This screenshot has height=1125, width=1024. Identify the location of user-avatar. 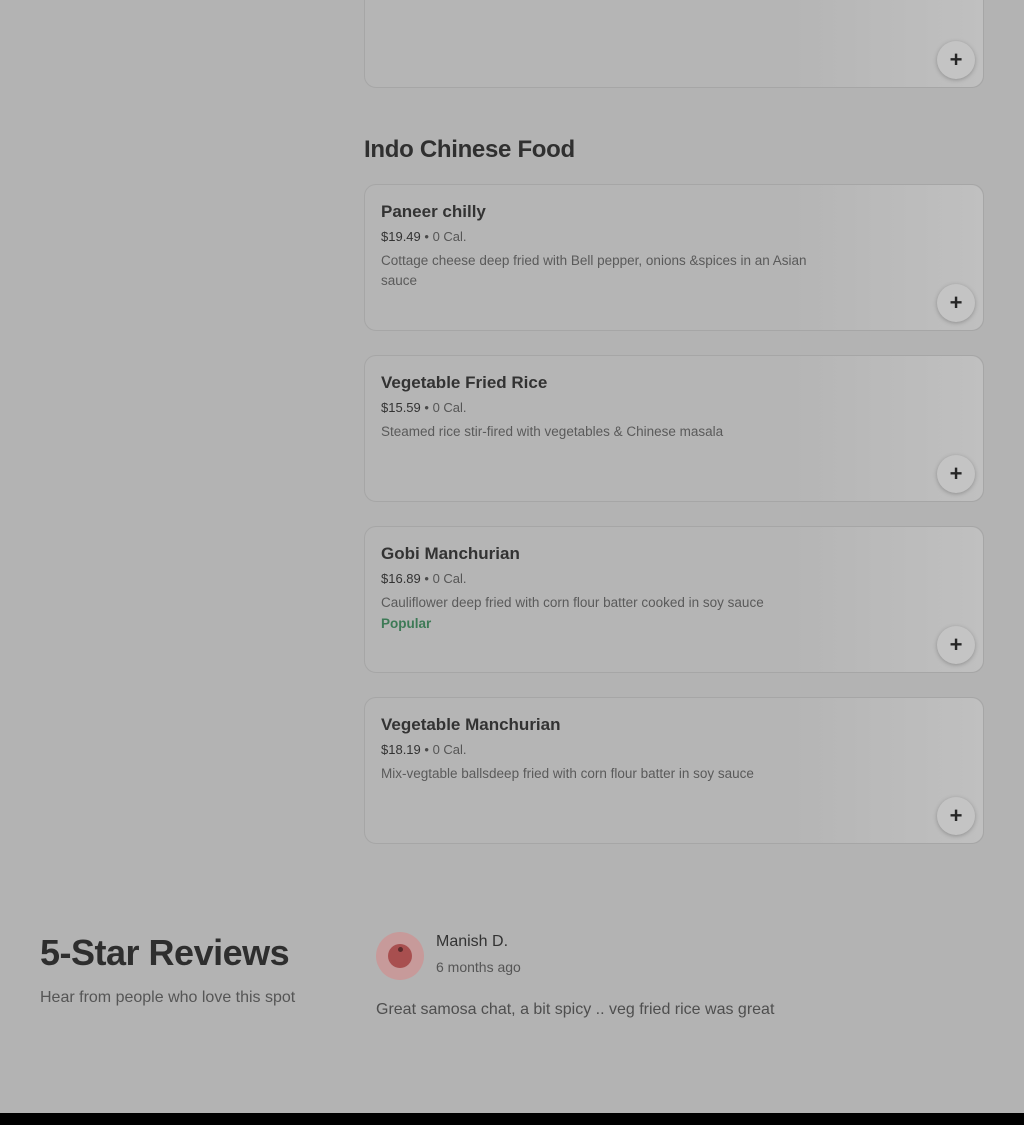
(400, 956).